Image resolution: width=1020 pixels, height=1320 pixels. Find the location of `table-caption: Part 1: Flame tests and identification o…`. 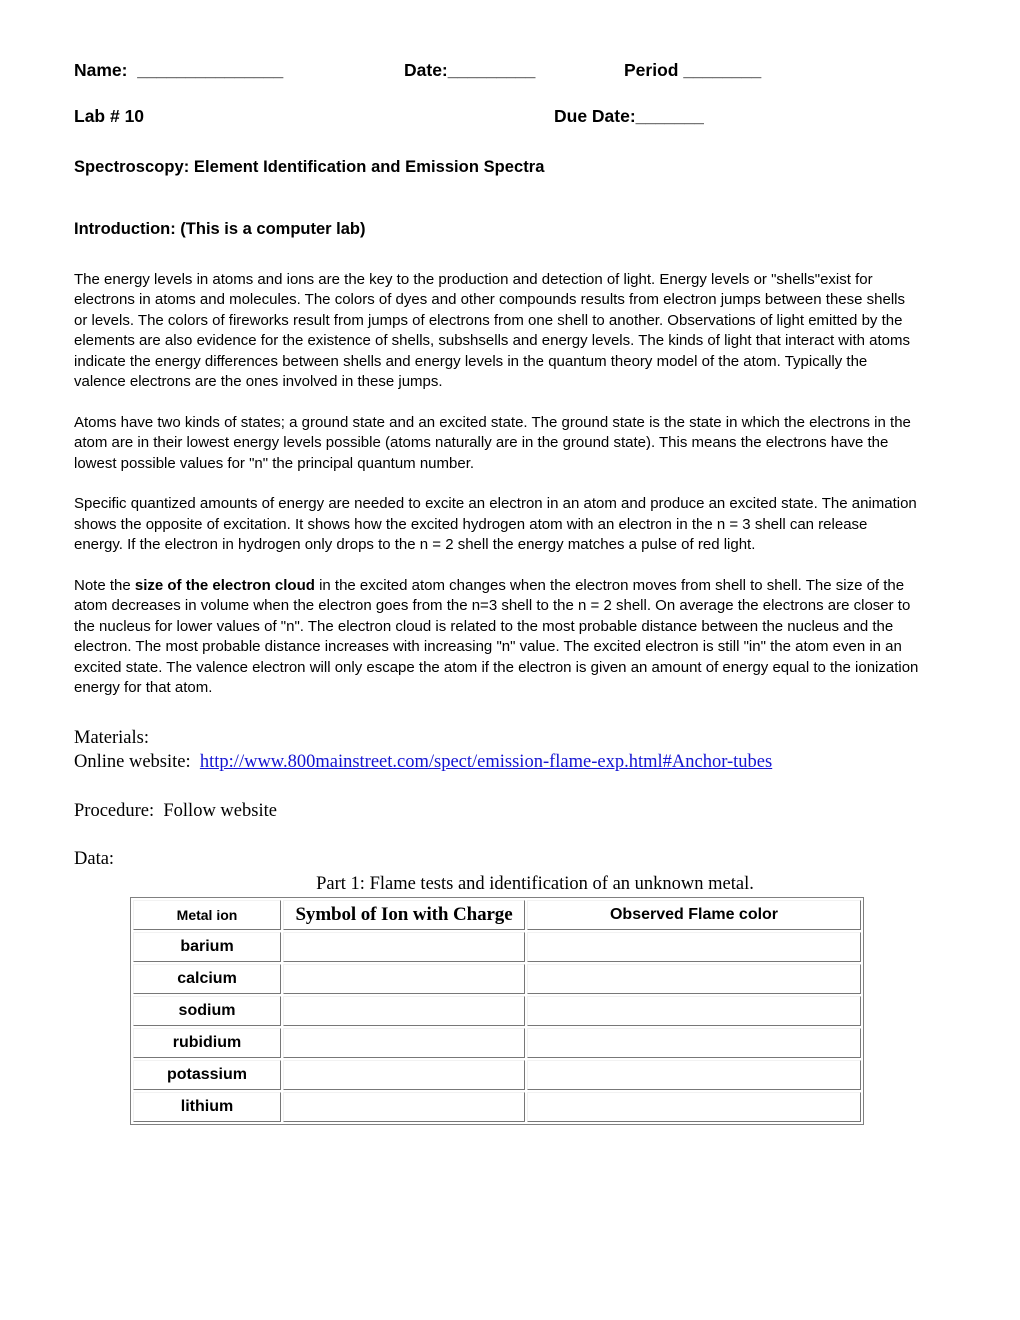

table-caption: Part 1: Flame tests and identification o… is located at coordinates (535, 884).